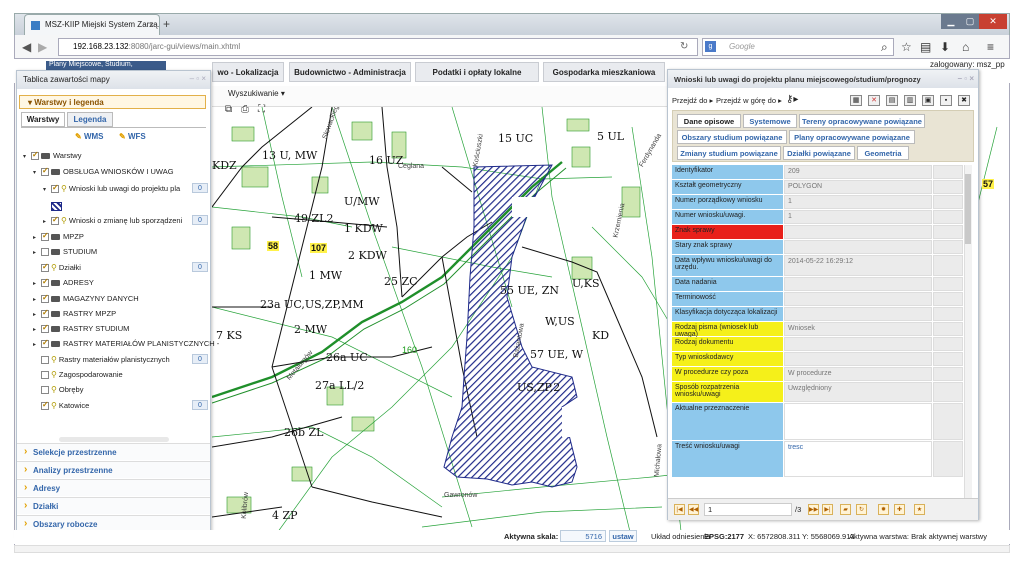 This screenshot has width=1024, height=570. What do you see at coordinates (166, 24) in the screenshot?
I see `new-tab-button: +` at bounding box center [166, 24].